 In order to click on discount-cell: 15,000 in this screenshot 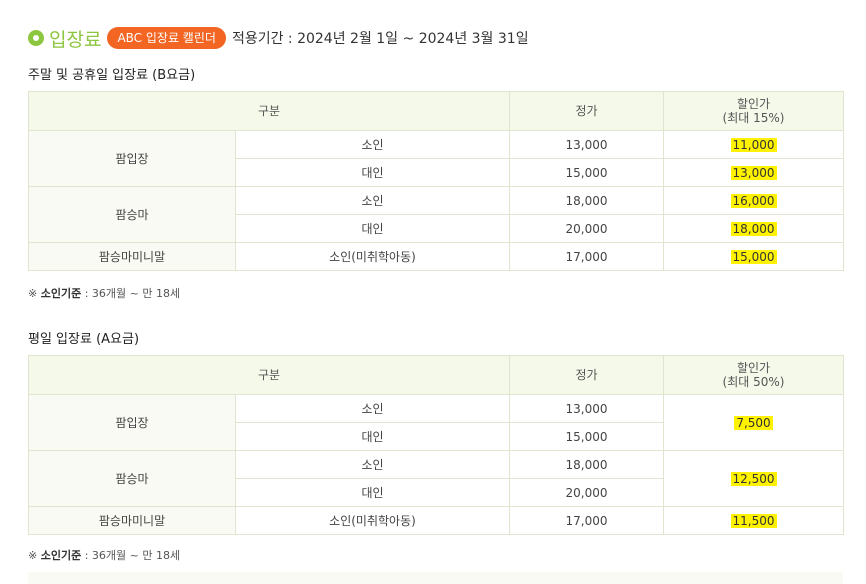, I will do `click(753, 256)`.